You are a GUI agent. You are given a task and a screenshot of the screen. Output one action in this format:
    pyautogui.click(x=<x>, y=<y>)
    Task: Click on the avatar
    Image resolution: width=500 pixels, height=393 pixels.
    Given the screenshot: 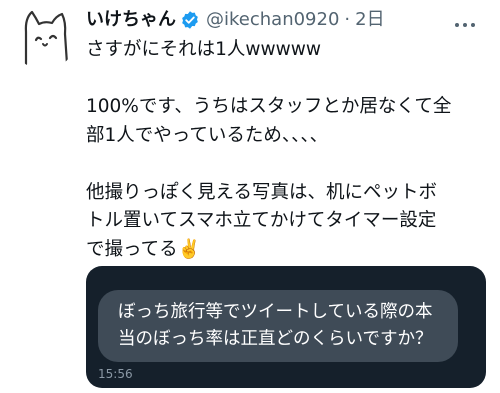 What is the action you would take?
    pyautogui.click(x=44, y=38)
    